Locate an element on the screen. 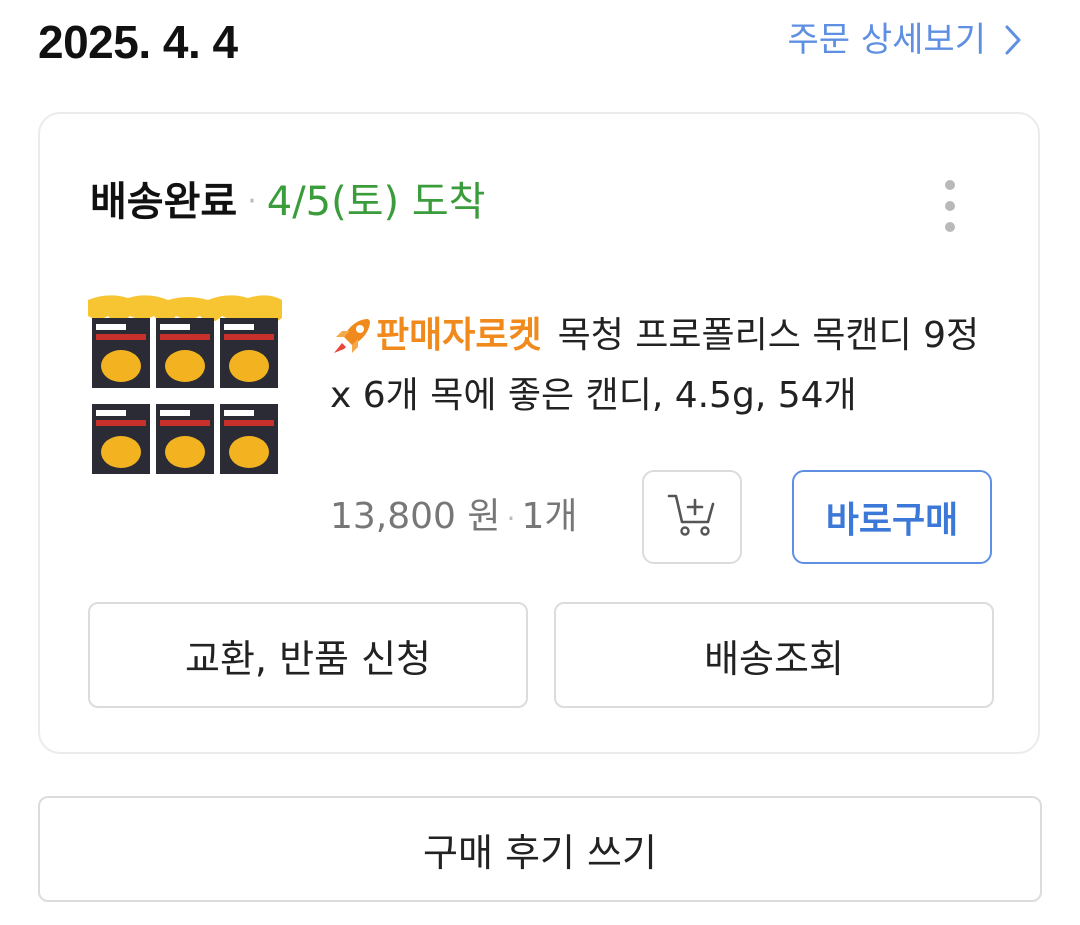  order-detail-link-label: 주문 상세보기 is located at coordinates (887, 40).